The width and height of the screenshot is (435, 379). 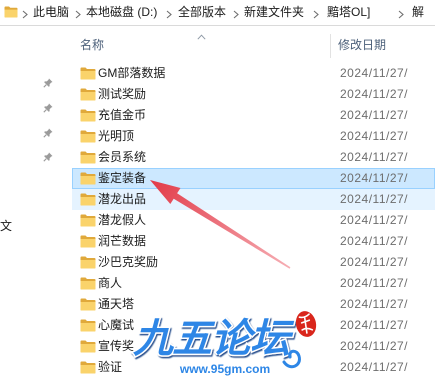 I want to click on folder-row: 商人 2024/11/27/, so click(x=253, y=283).